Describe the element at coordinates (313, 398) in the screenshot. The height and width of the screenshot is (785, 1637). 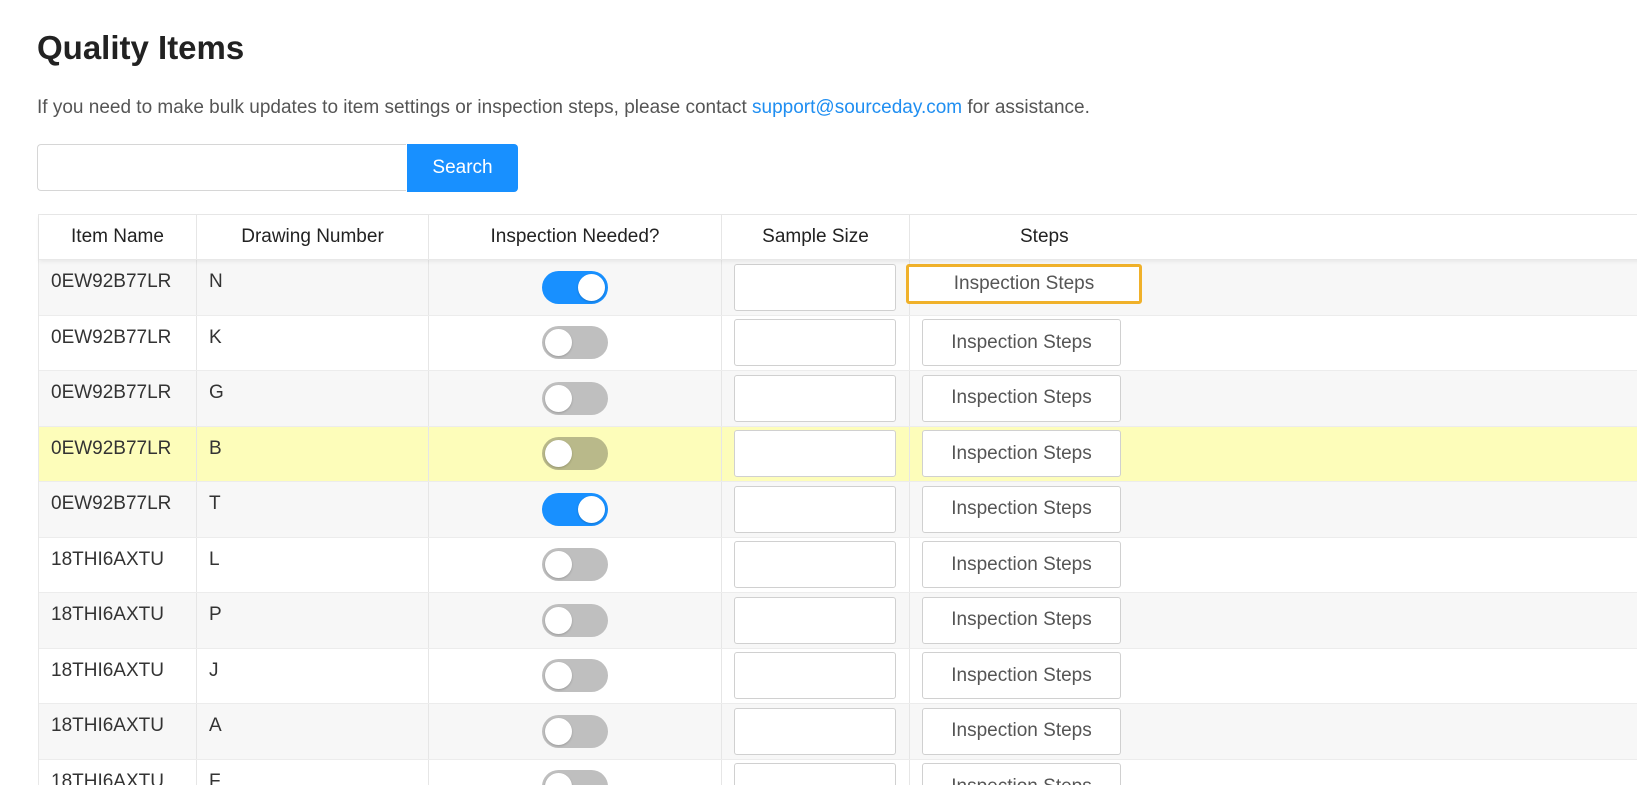
I see `drawing-number-cell: G` at that location.